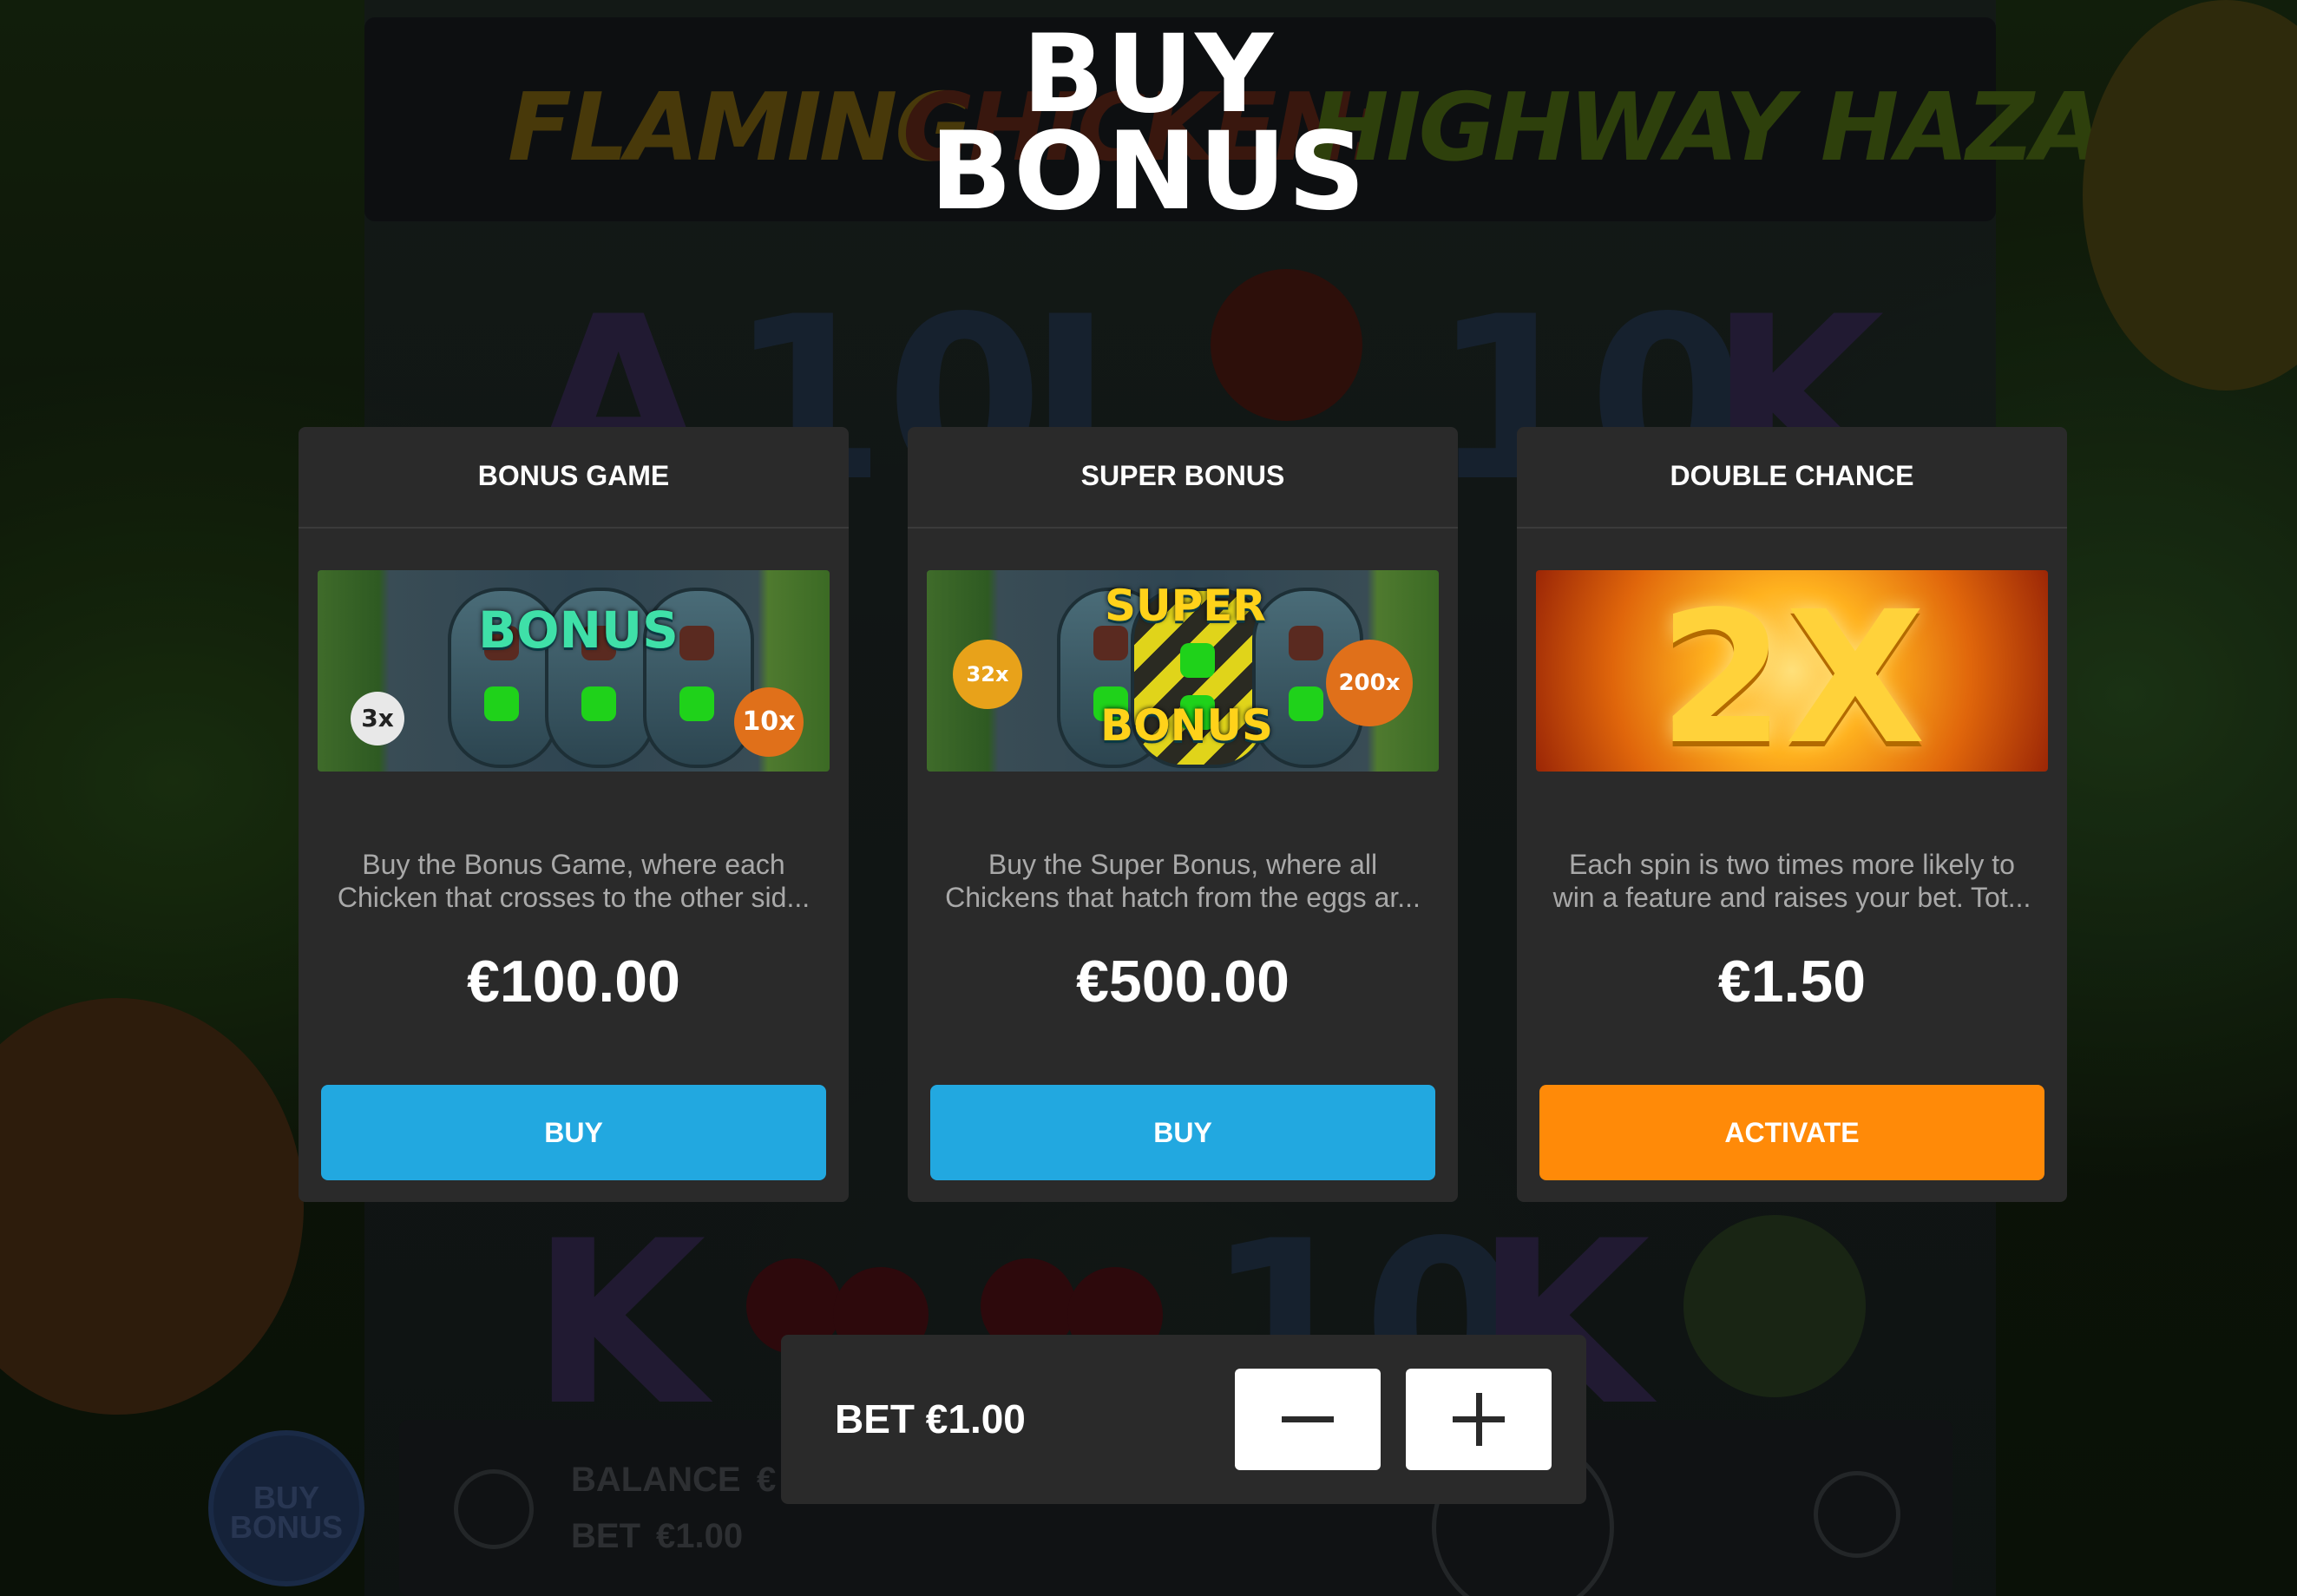 The height and width of the screenshot is (1596, 2297). I want to click on two-x-graphic: 2X, so click(1791, 672).